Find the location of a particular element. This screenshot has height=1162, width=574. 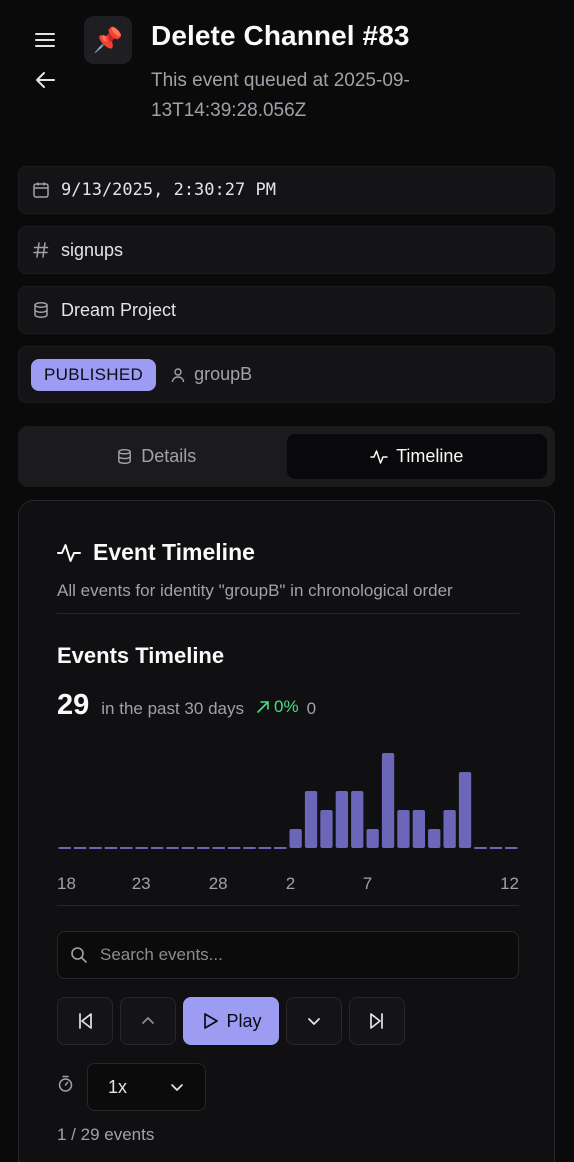

events-bar-chart is located at coordinates (288, 801).